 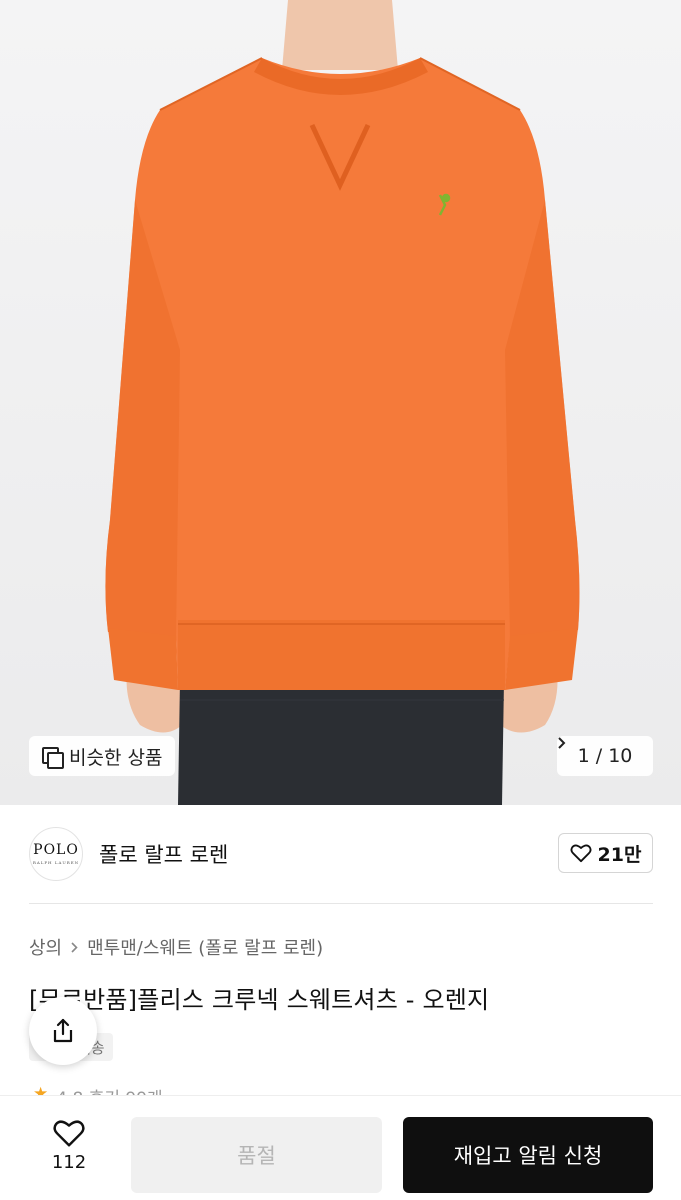 What do you see at coordinates (619, 854) in the screenshot?
I see `brand-like-count: 21만` at bounding box center [619, 854].